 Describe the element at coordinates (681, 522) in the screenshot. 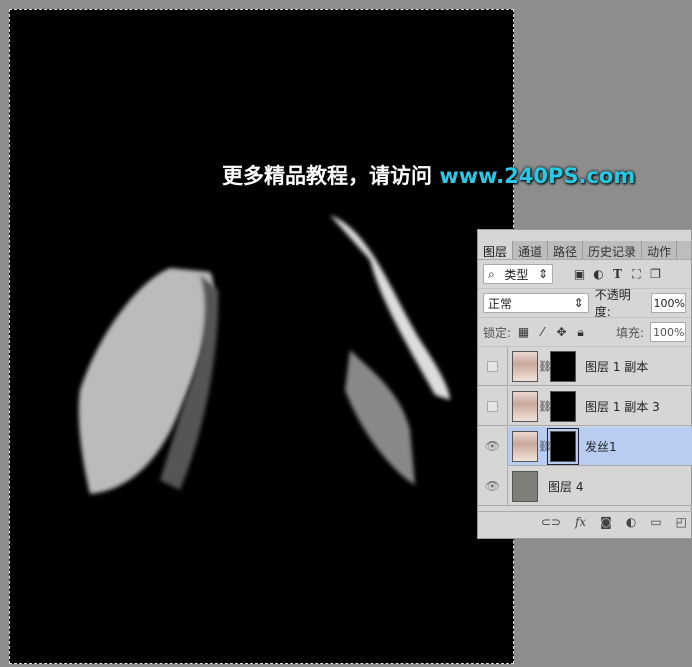

I see `new-layer-icon: ◰` at that location.